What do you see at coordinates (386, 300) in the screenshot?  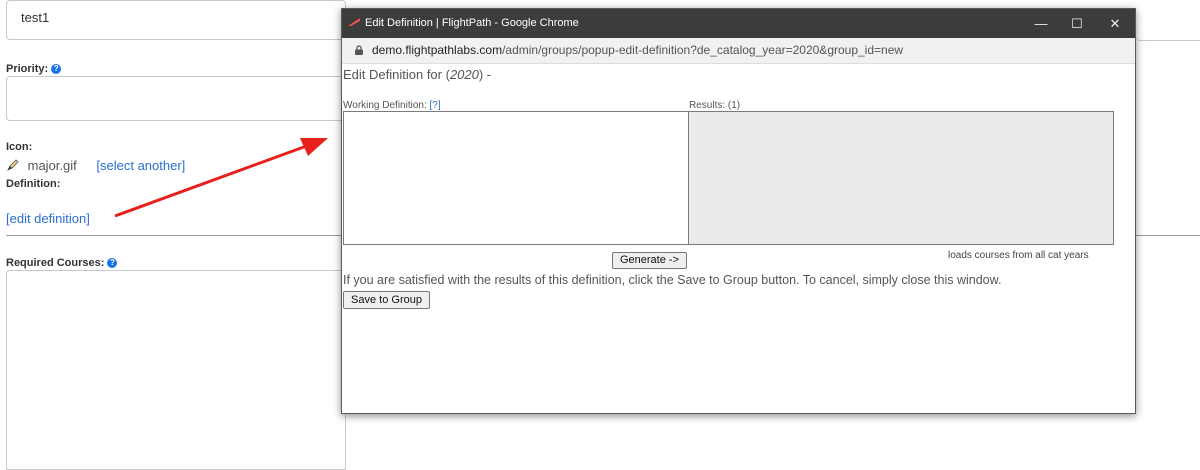 I see `save-to-group-button: Save to Group` at bounding box center [386, 300].